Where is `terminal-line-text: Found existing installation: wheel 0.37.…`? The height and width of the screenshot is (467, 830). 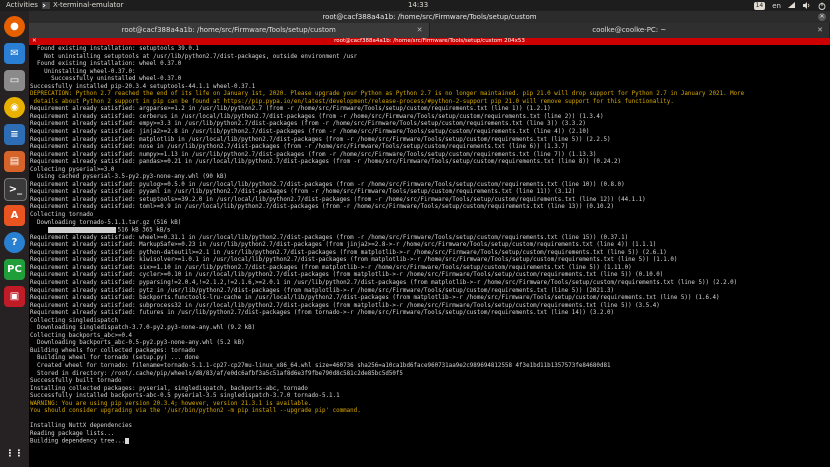 terminal-line-text: Found existing installation: wheel 0.37.… is located at coordinates (106, 64).